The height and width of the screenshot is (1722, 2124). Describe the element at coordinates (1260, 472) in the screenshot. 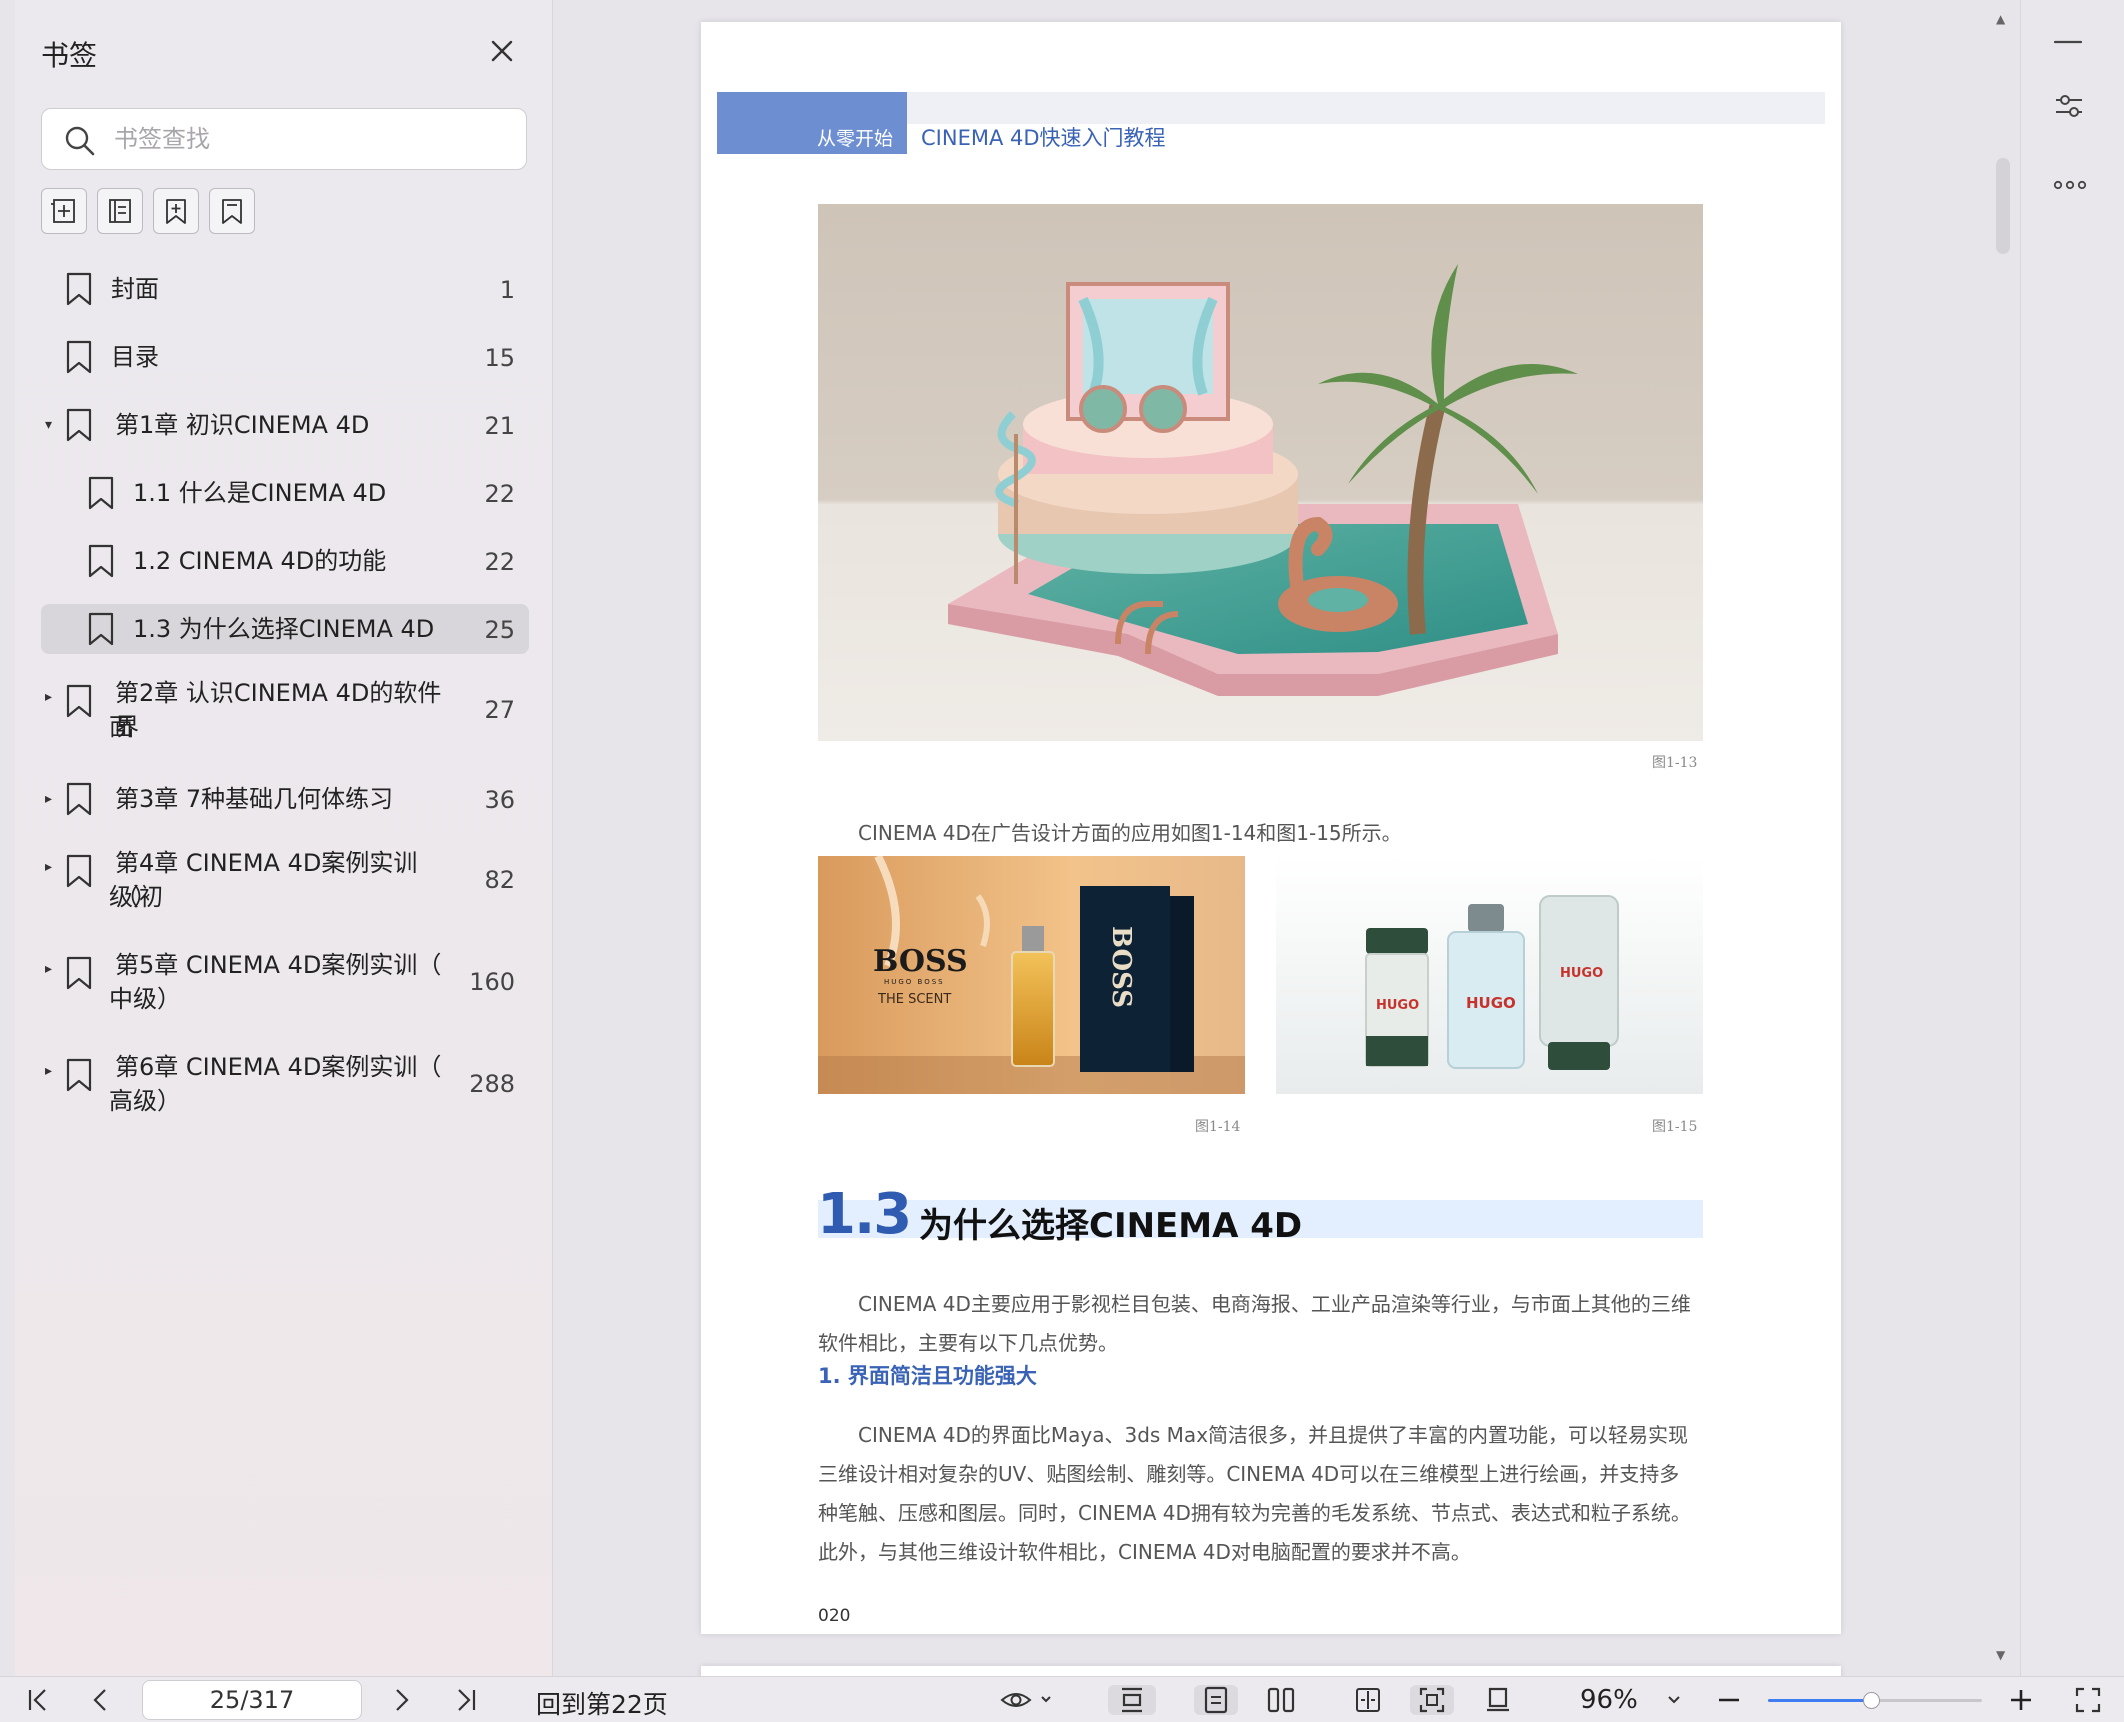

I see `figure-1-13-image` at that location.